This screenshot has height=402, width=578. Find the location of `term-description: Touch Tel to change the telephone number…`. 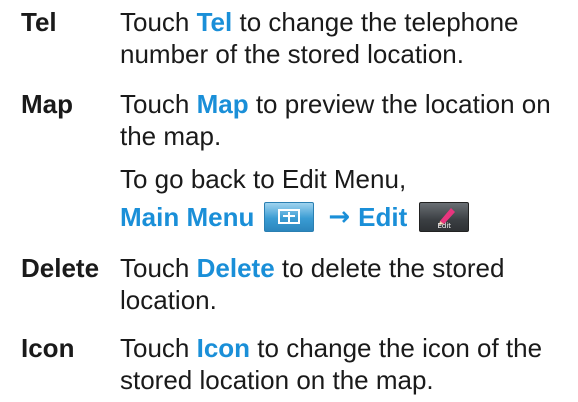

term-description: Touch Tel to change the telephone number… is located at coordinates (319, 38).